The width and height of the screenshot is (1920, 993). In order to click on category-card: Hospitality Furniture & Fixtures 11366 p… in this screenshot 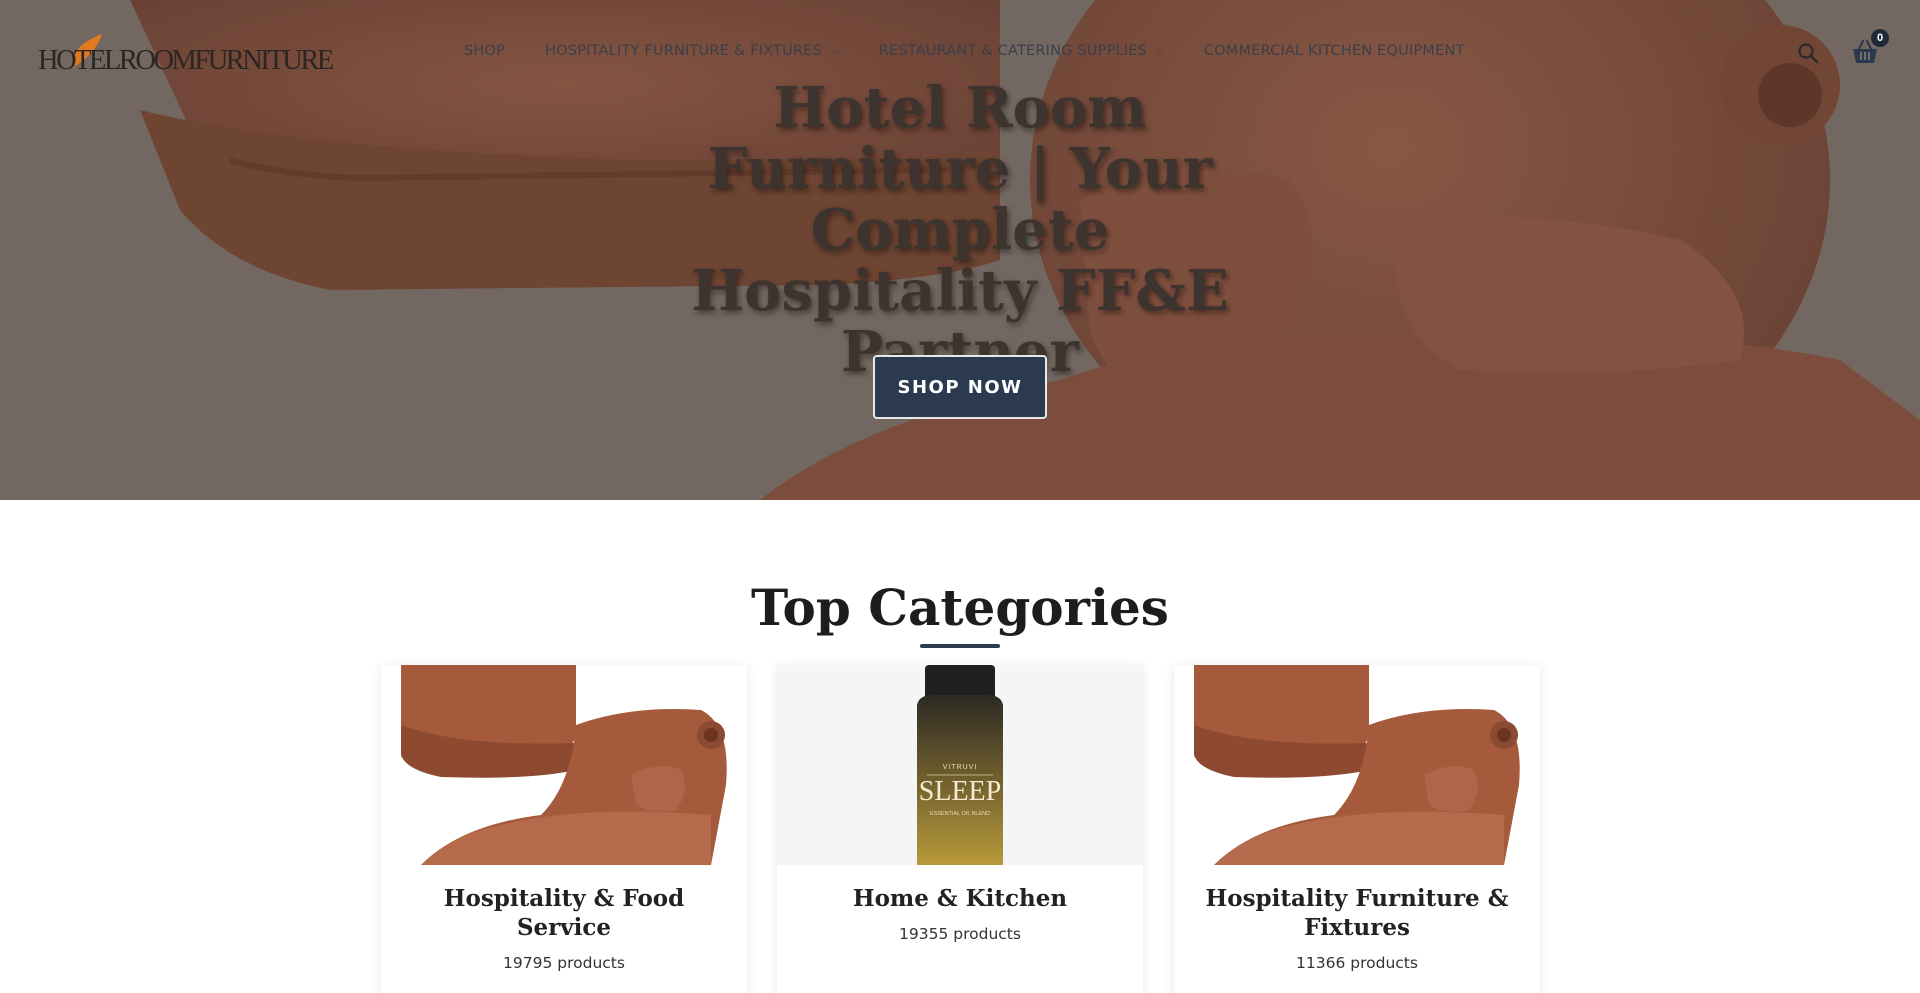, I will do `click(1357, 829)`.